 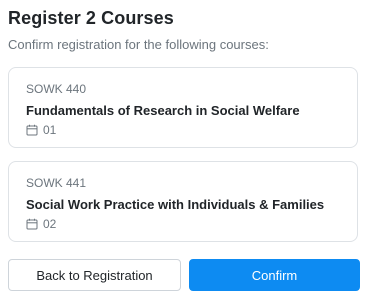 What do you see at coordinates (50, 130) in the screenshot?
I see `course-section-number: 01` at bounding box center [50, 130].